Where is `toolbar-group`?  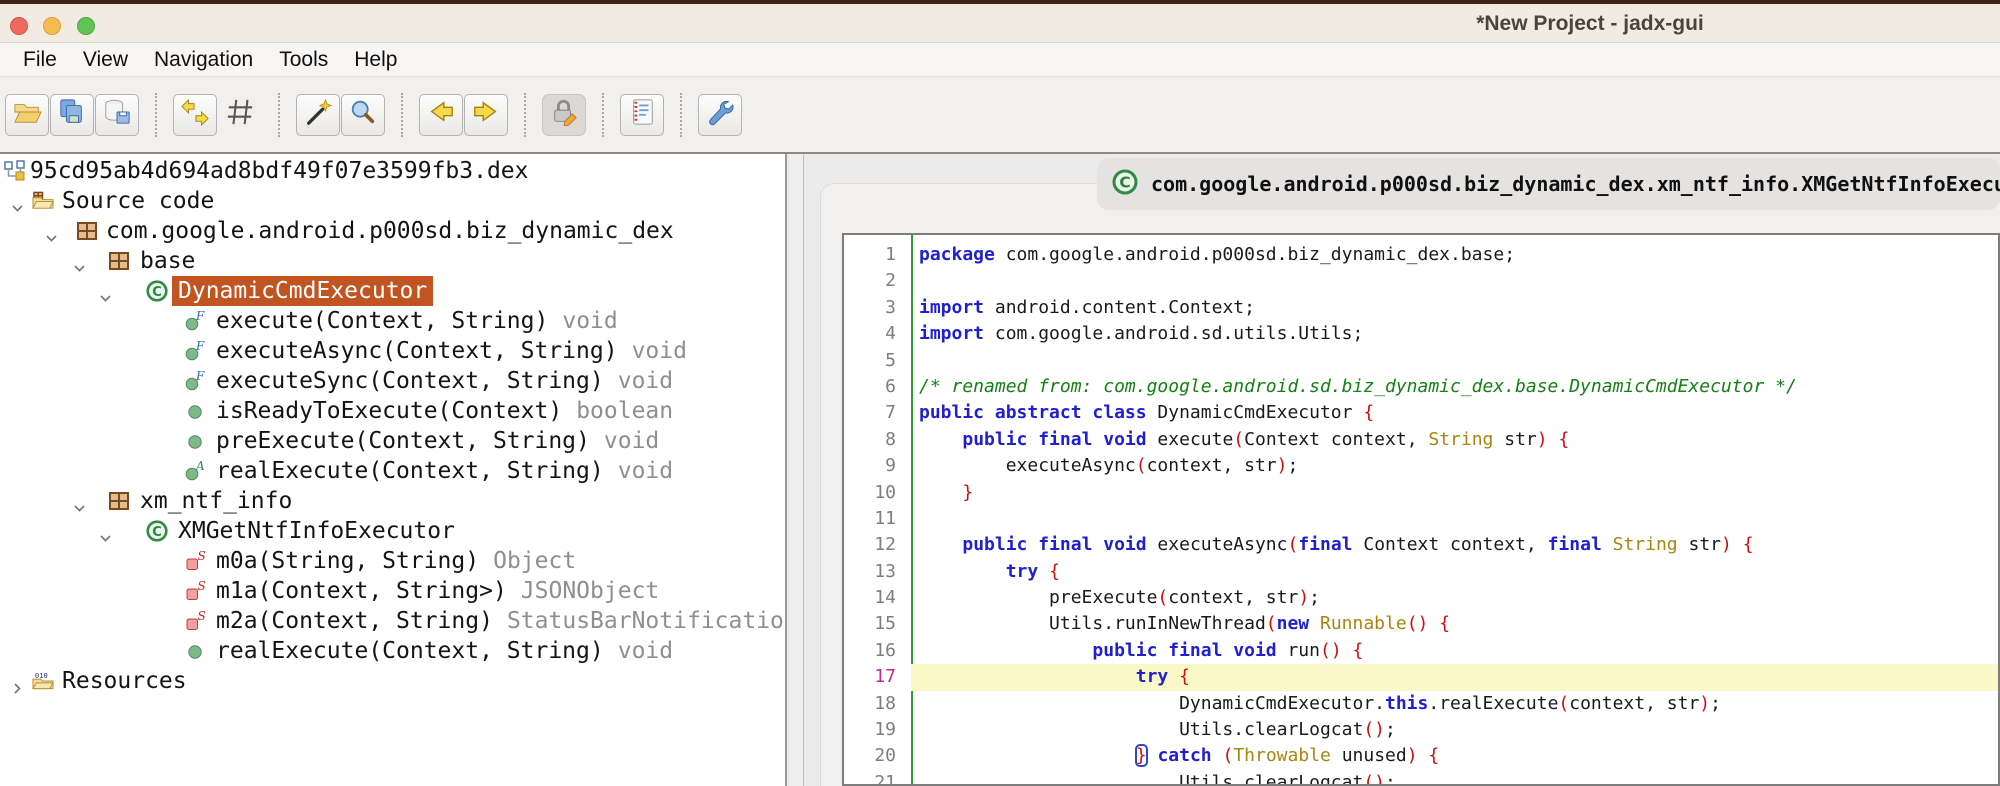
toolbar-group is located at coordinates (720, 114).